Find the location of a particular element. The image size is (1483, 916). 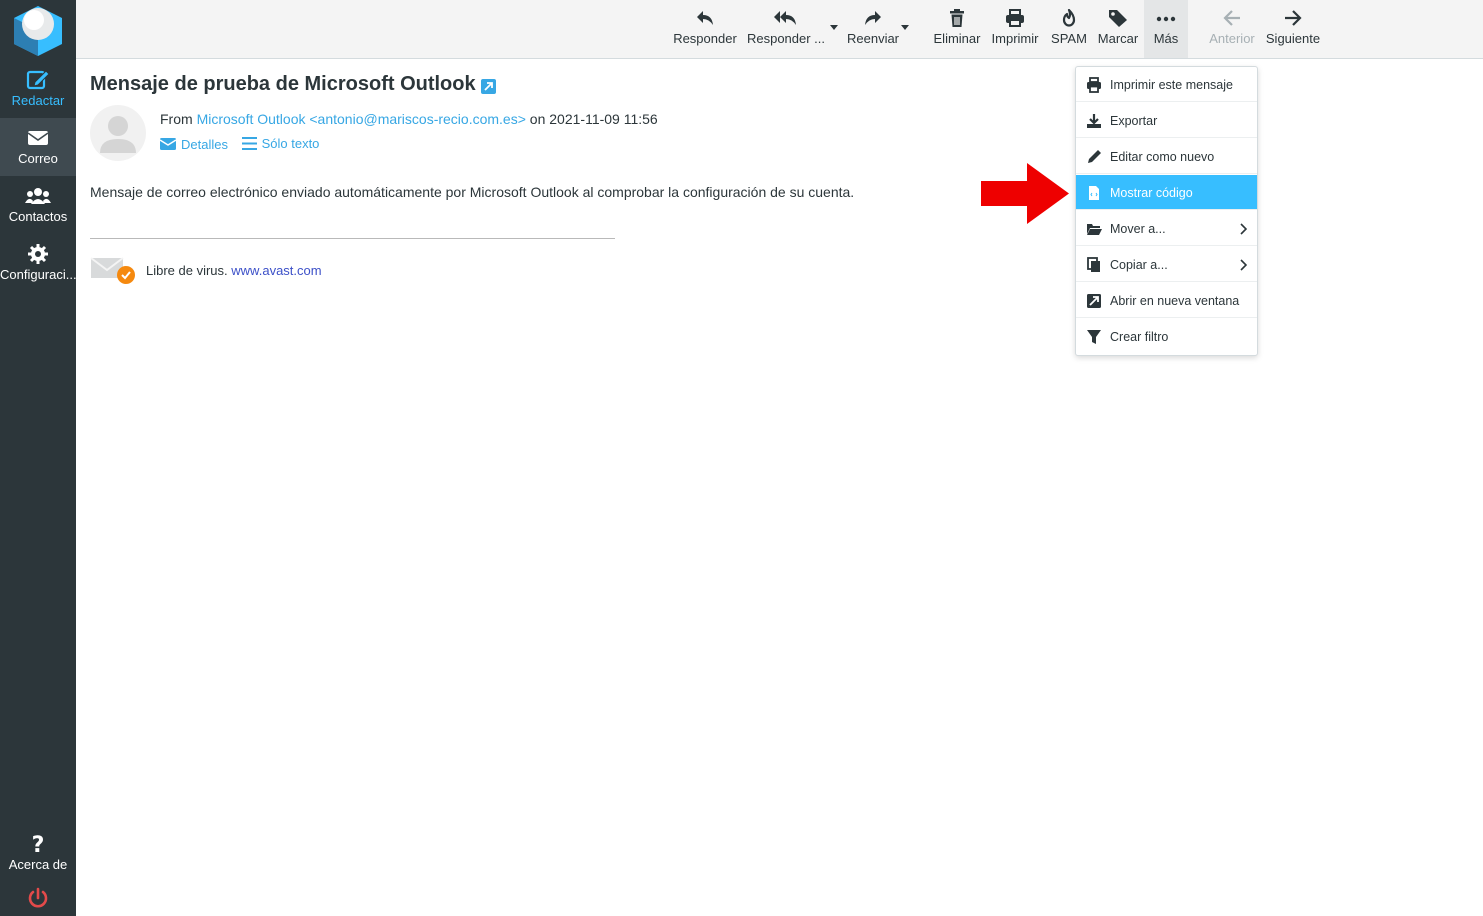

lines-icon is located at coordinates (249, 143).